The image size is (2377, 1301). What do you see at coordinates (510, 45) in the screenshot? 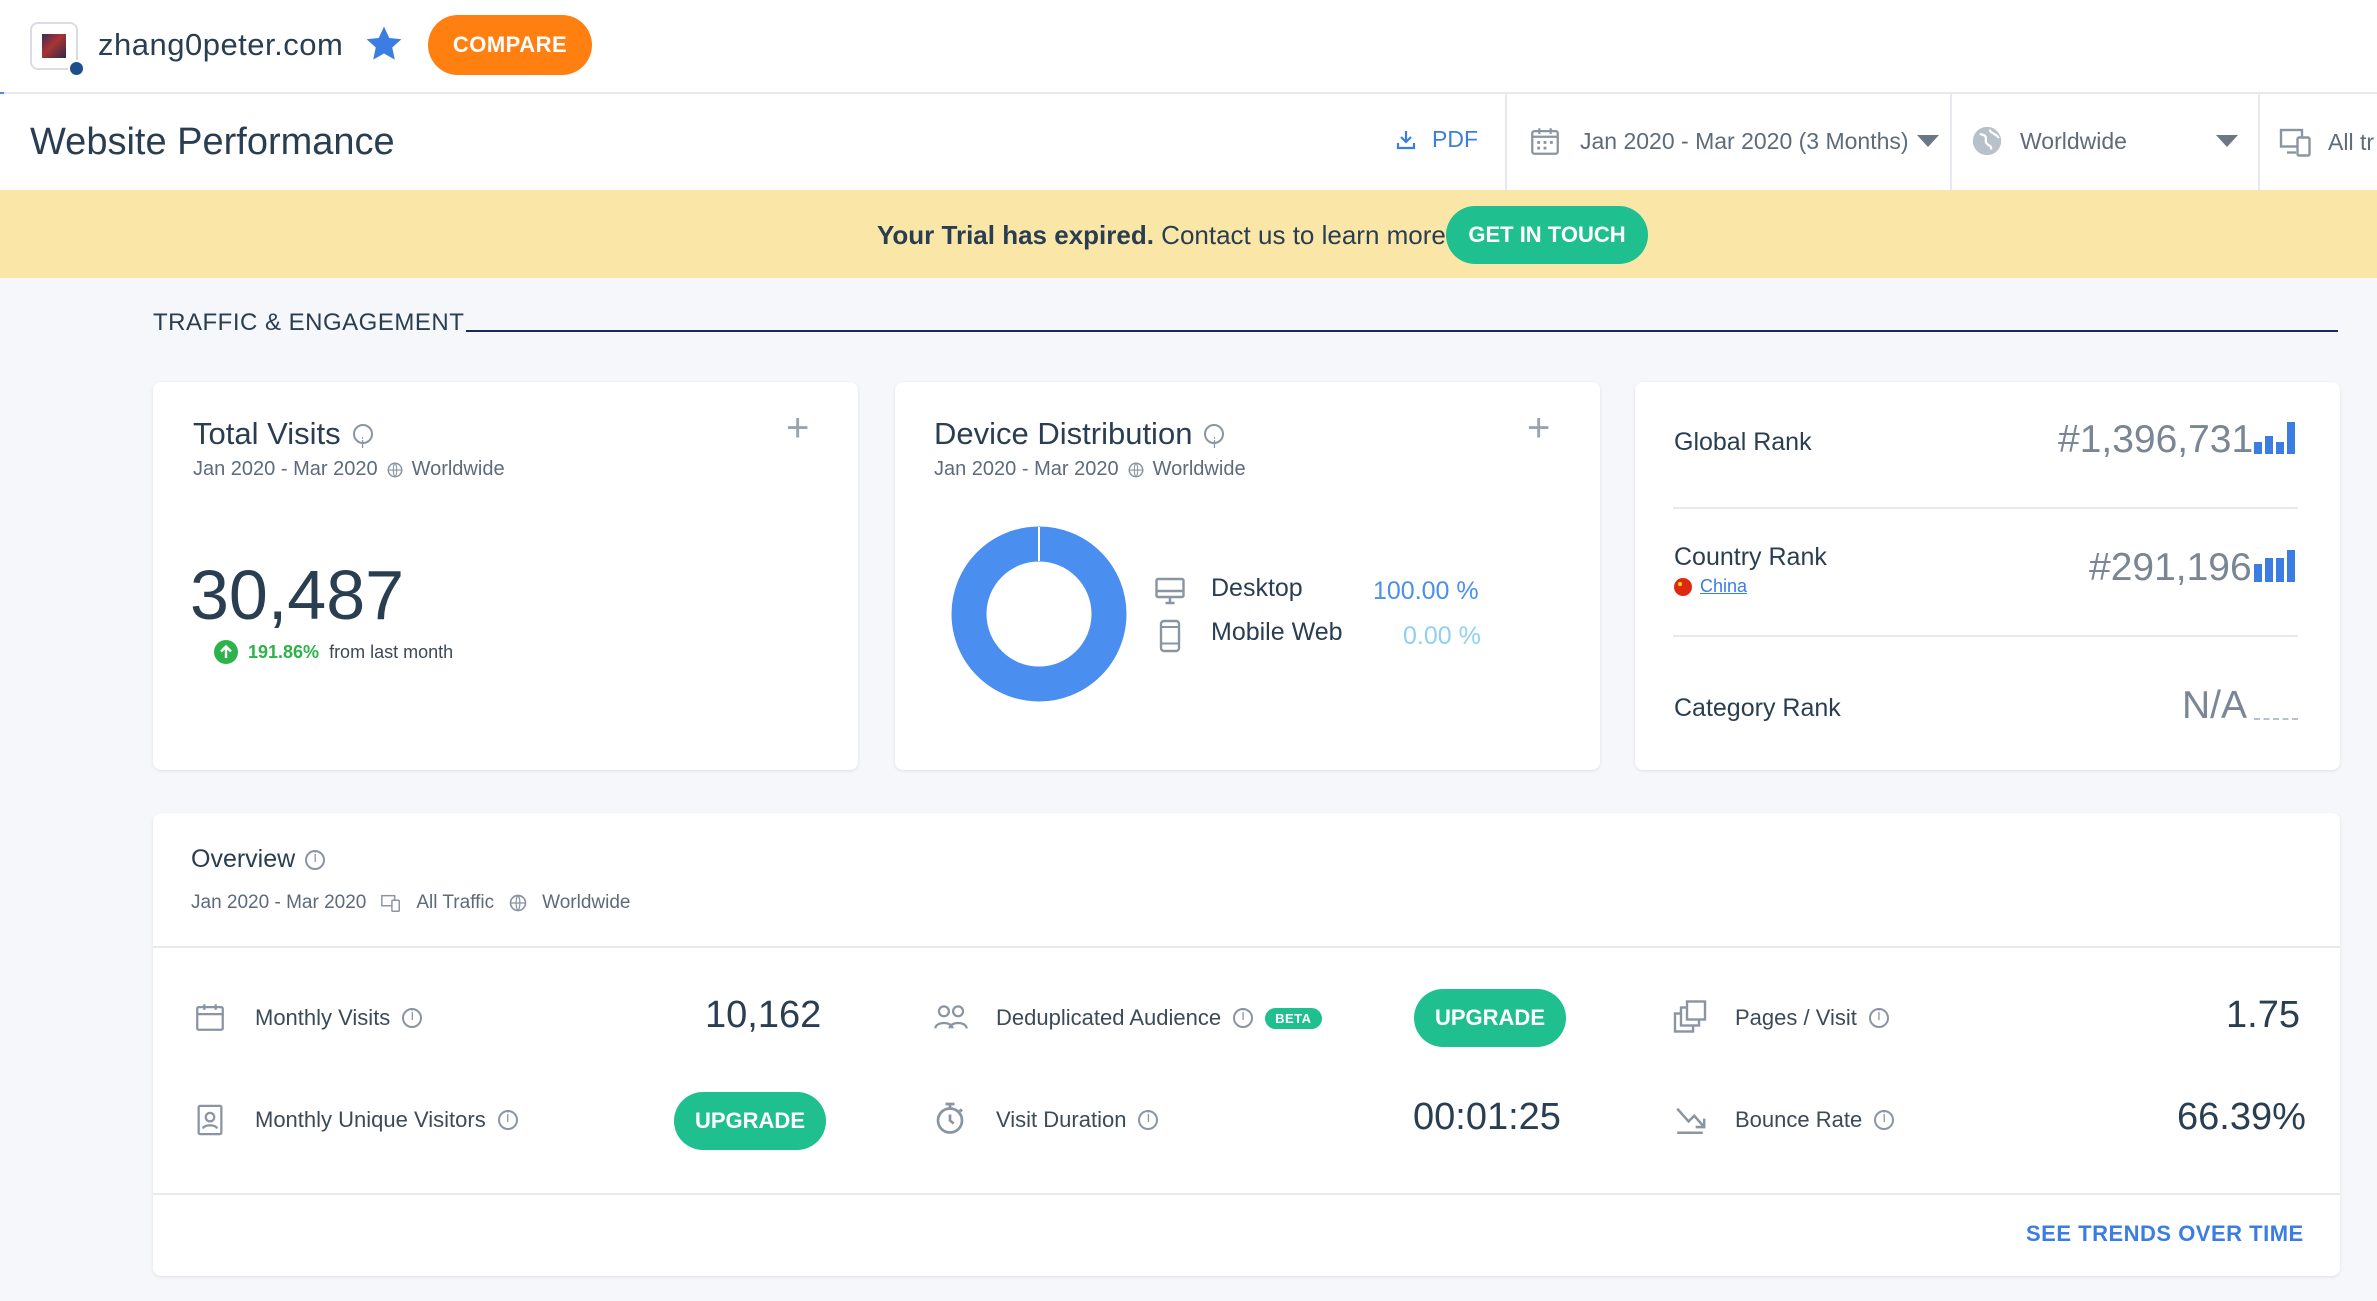
I see `compare-button: COMPARE` at bounding box center [510, 45].